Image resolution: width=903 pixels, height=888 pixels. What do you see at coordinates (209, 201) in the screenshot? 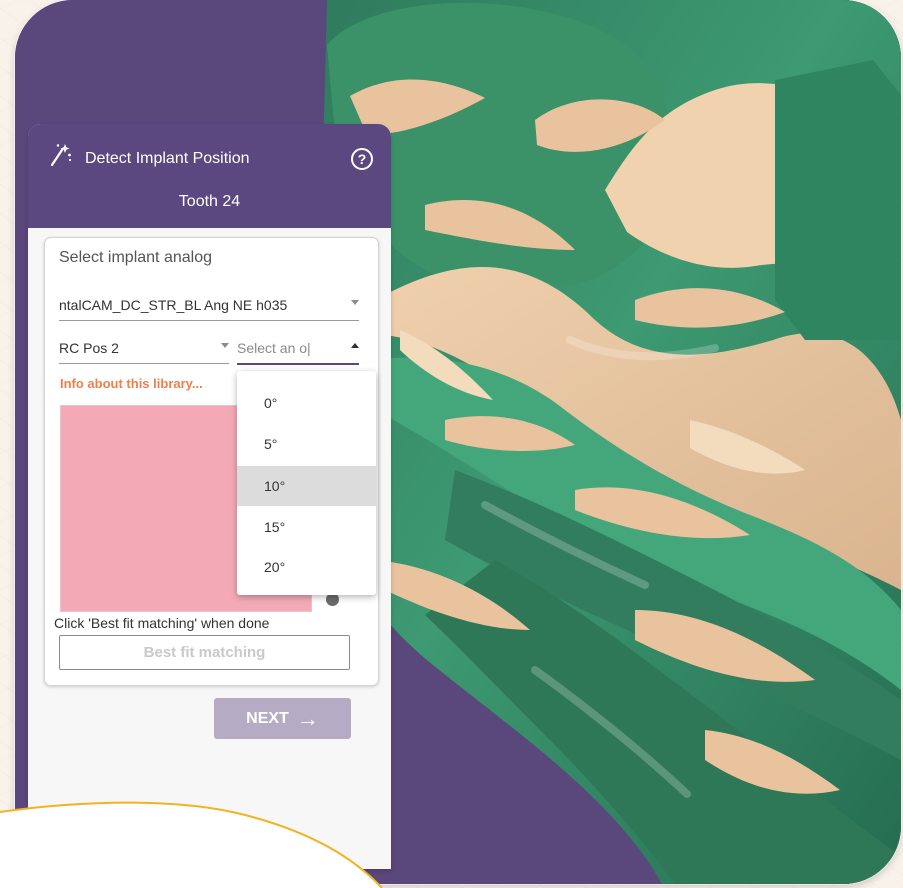
I see `tooth-label: Tooth 24` at bounding box center [209, 201].